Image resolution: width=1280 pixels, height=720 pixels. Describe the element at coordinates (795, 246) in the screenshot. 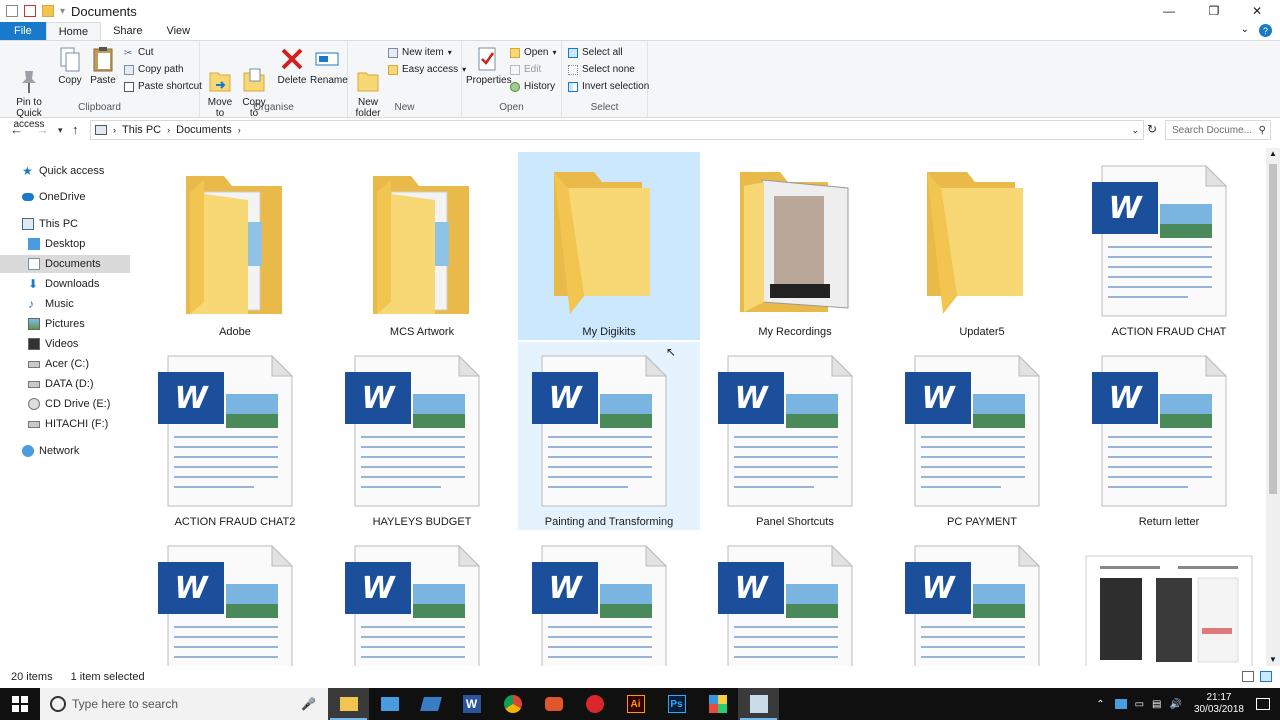

I see `folder-item-my-recordings: My Recordings` at that location.